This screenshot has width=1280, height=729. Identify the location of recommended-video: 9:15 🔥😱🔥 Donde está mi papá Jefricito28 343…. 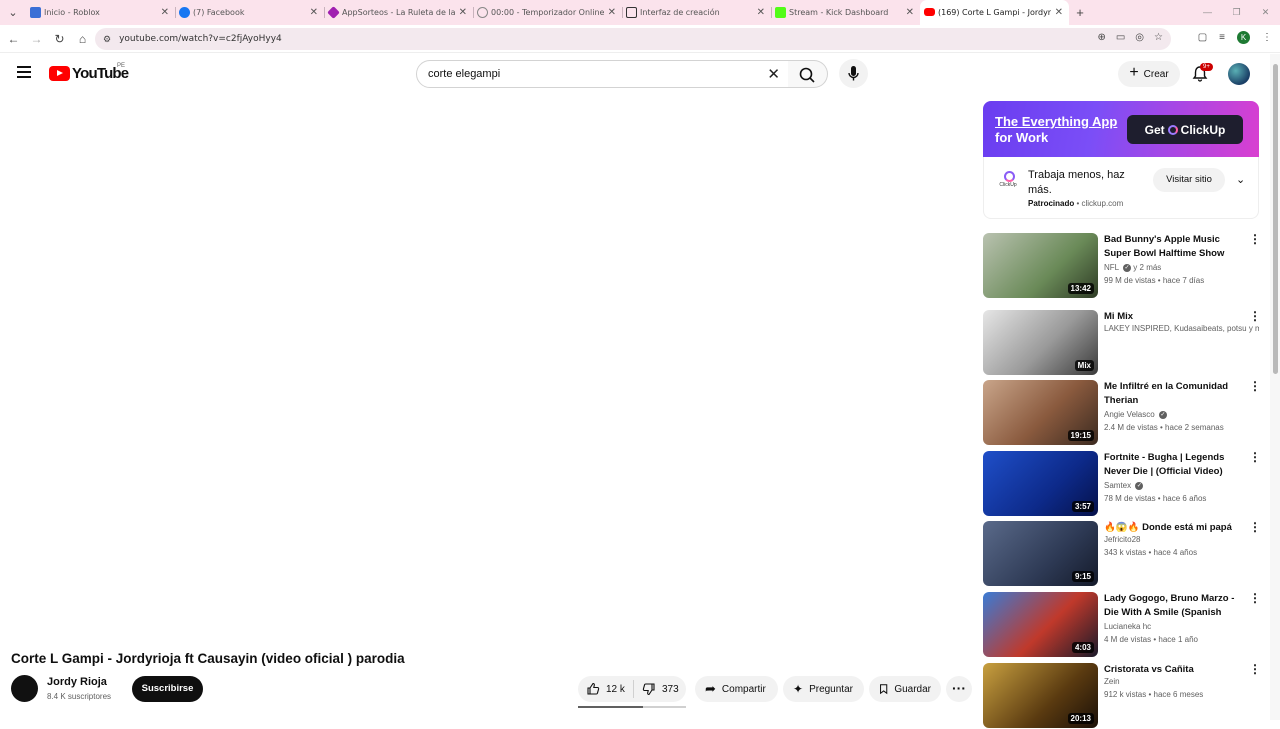
(1122, 554).